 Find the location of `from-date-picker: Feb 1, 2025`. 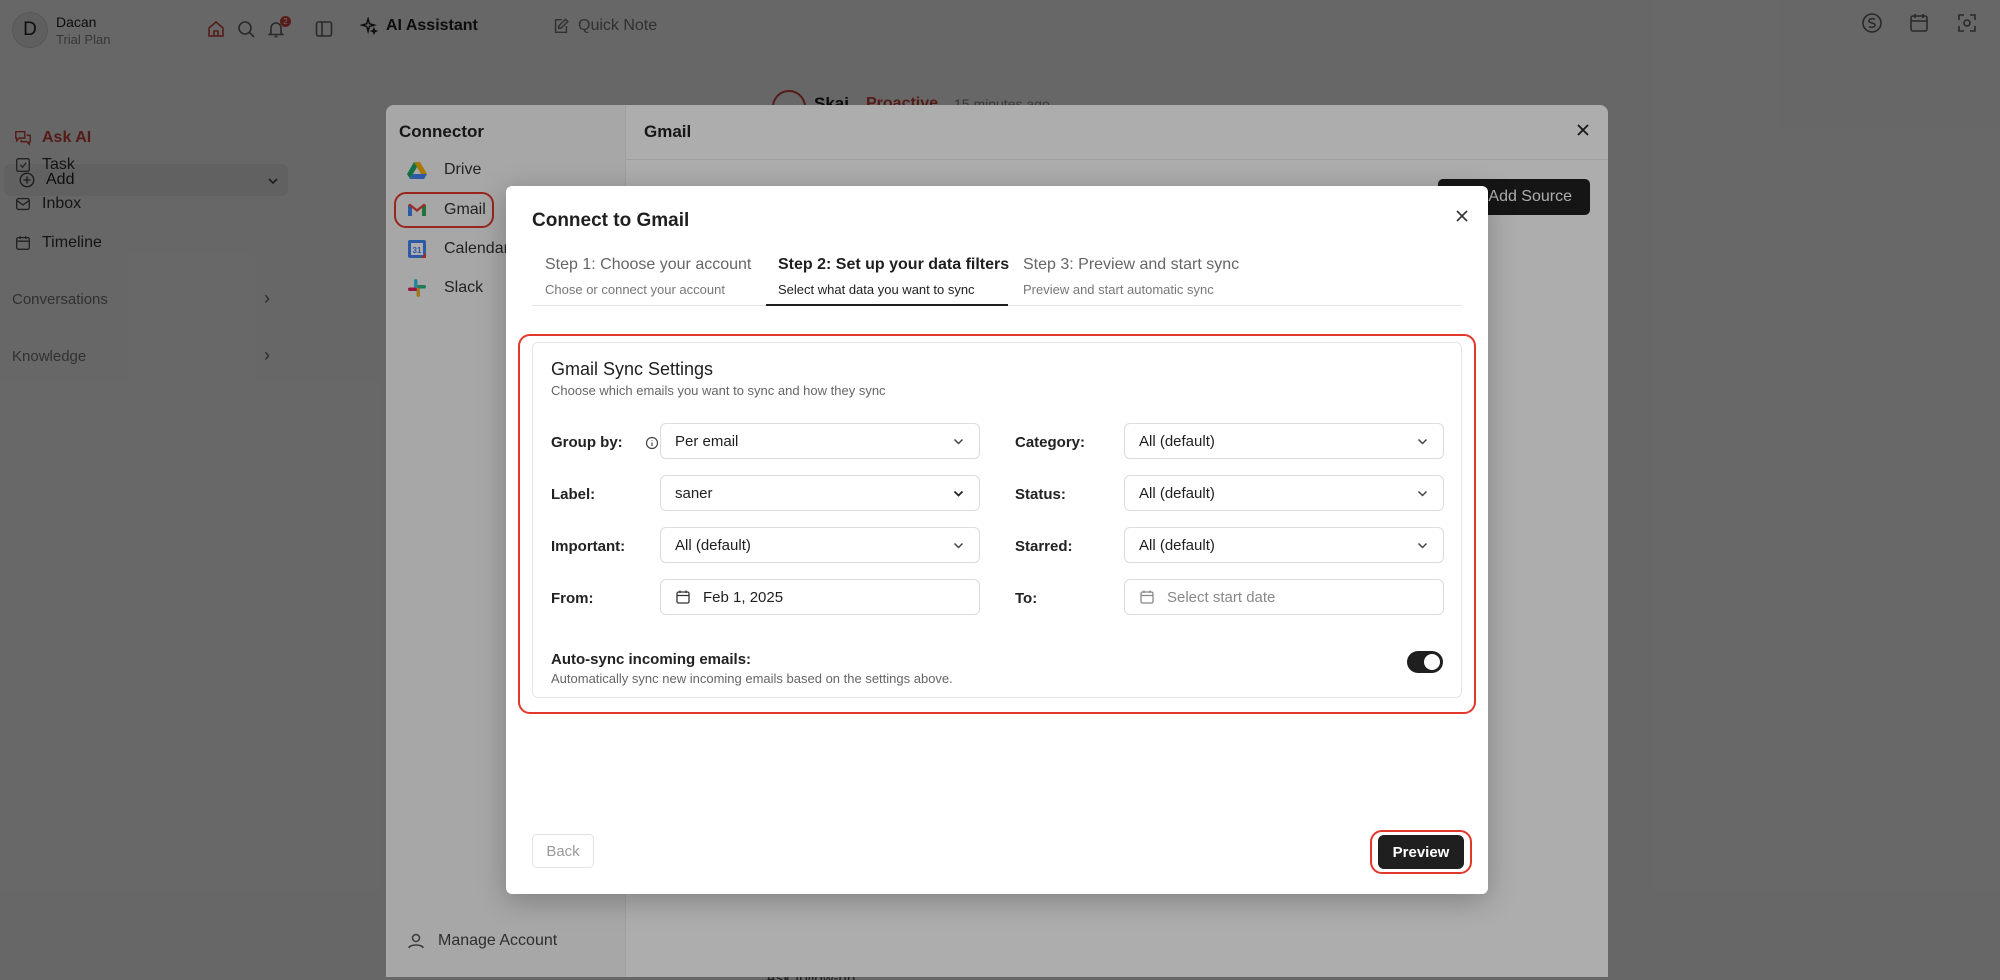

from-date-picker: Feb 1, 2025 is located at coordinates (820, 597).